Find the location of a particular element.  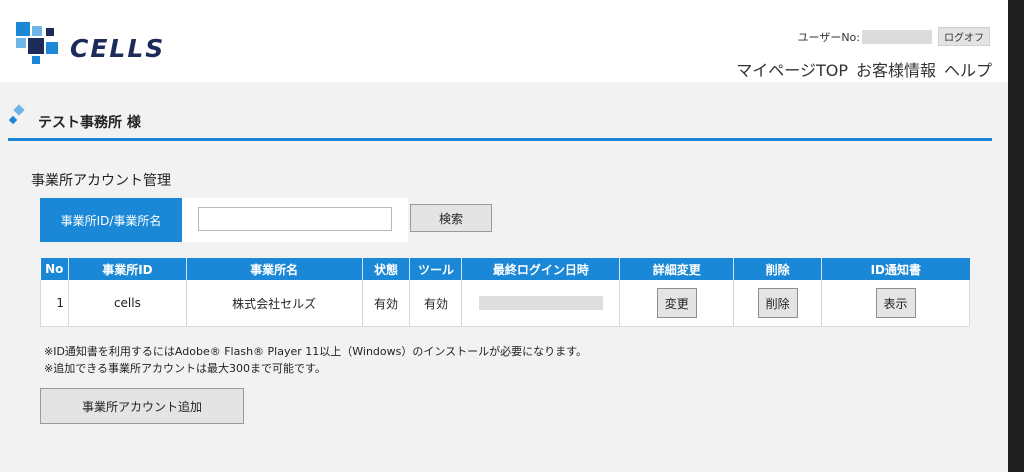

show-button: 表示 is located at coordinates (895, 303).